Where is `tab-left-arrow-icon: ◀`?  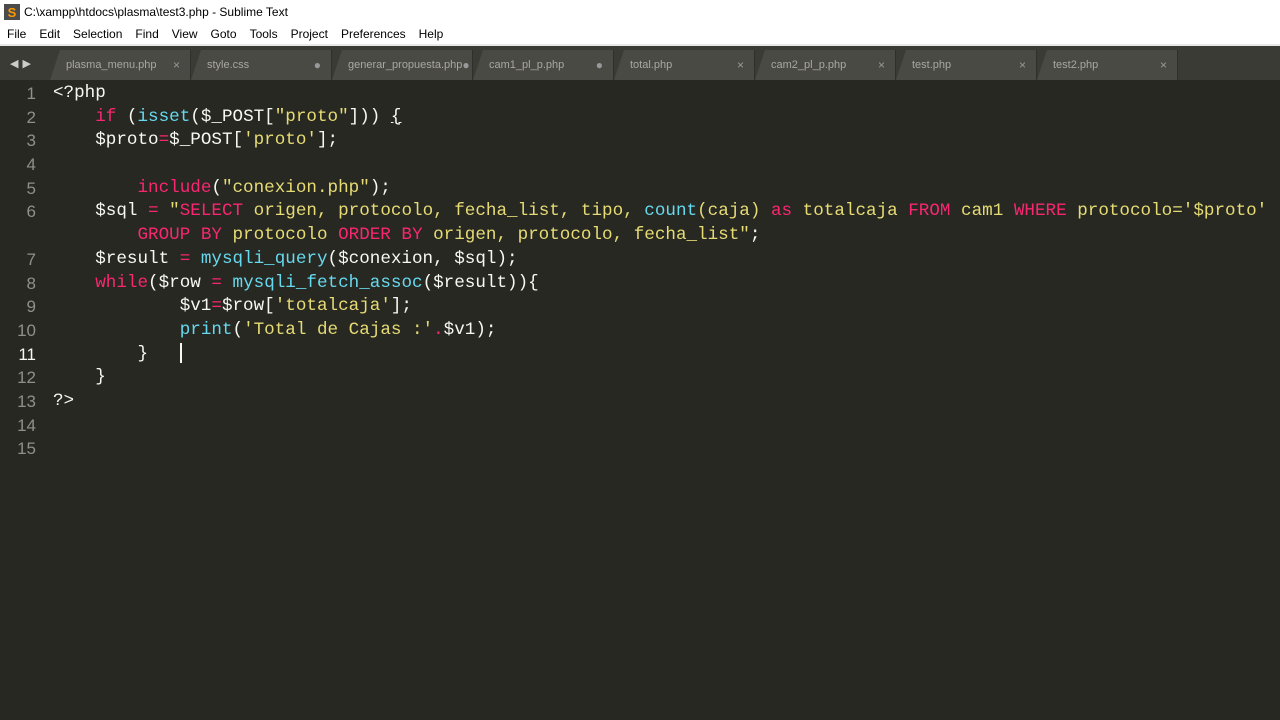
tab-left-arrow-icon: ◀ is located at coordinates (14, 63).